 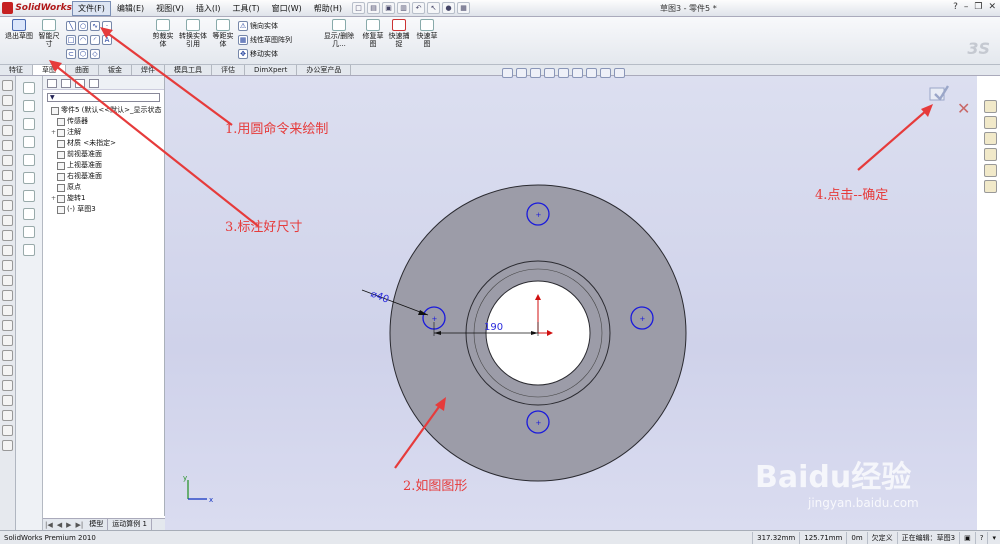 I want to click on coordinate-triad: y x, so click(x=198, y=489).